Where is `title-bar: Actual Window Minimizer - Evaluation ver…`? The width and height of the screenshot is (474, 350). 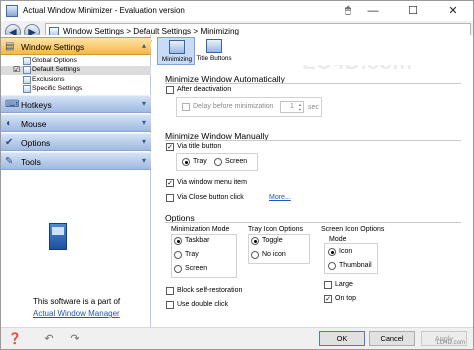
title-bar: Actual Window Minimizer - Evaluation ver… is located at coordinates (237, 11).